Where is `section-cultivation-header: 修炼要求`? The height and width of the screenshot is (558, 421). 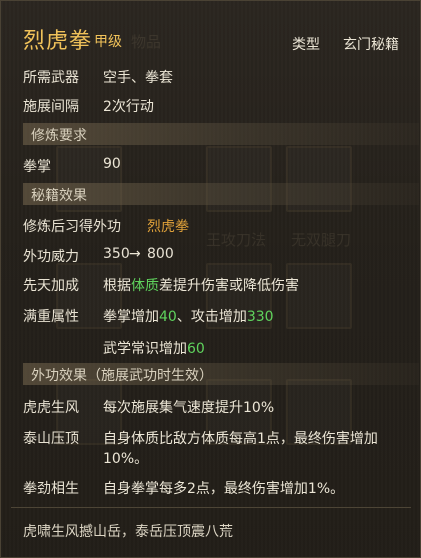 section-cultivation-header: 修炼要求 is located at coordinates (221, 134).